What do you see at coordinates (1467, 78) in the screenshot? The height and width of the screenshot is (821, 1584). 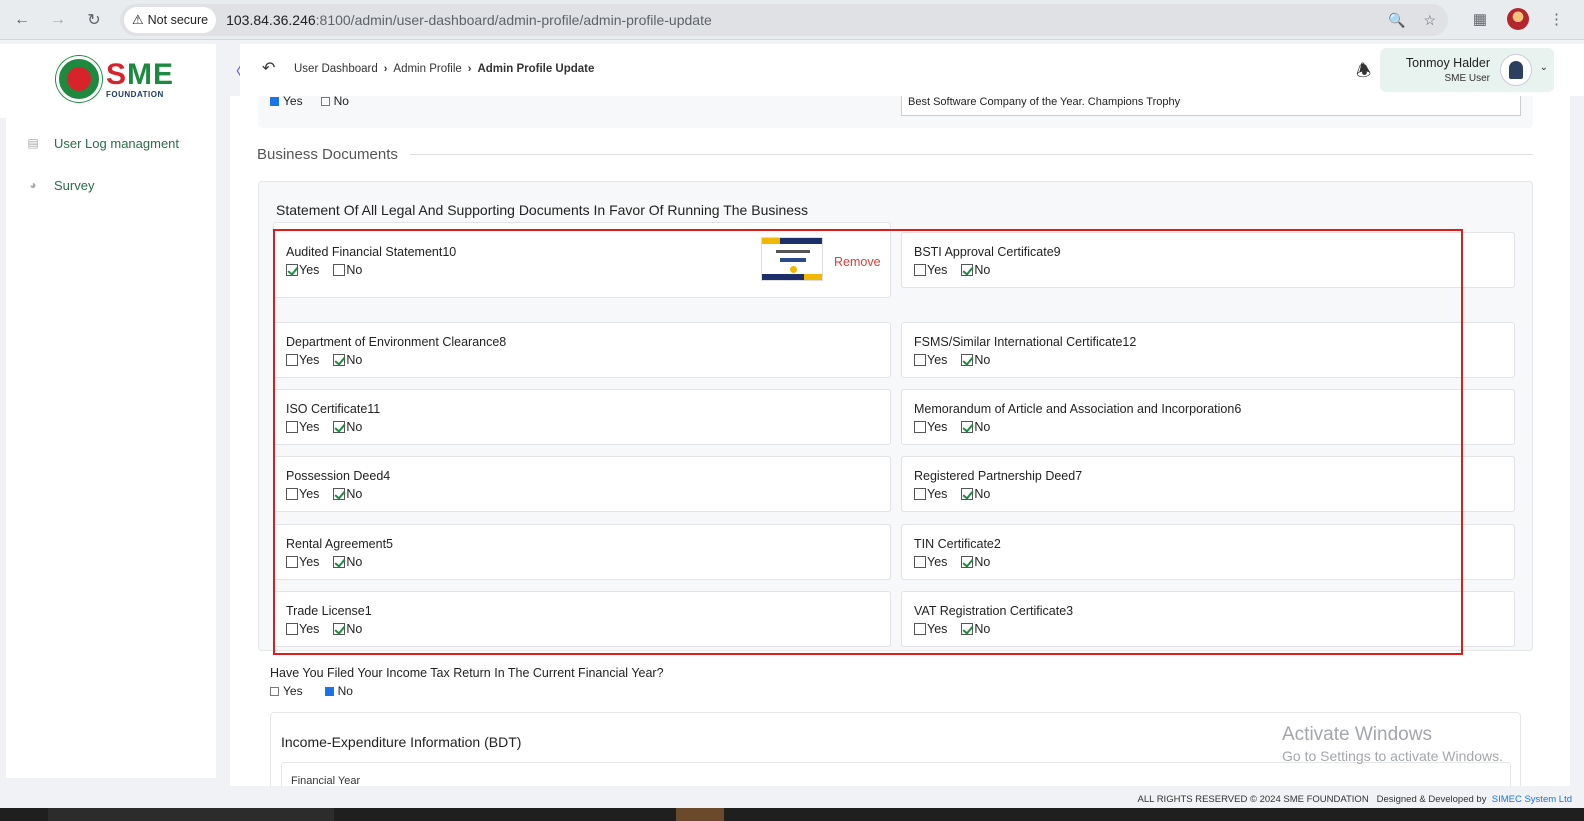 I see `user-role: SME User` at bounding box center [1467, 78].